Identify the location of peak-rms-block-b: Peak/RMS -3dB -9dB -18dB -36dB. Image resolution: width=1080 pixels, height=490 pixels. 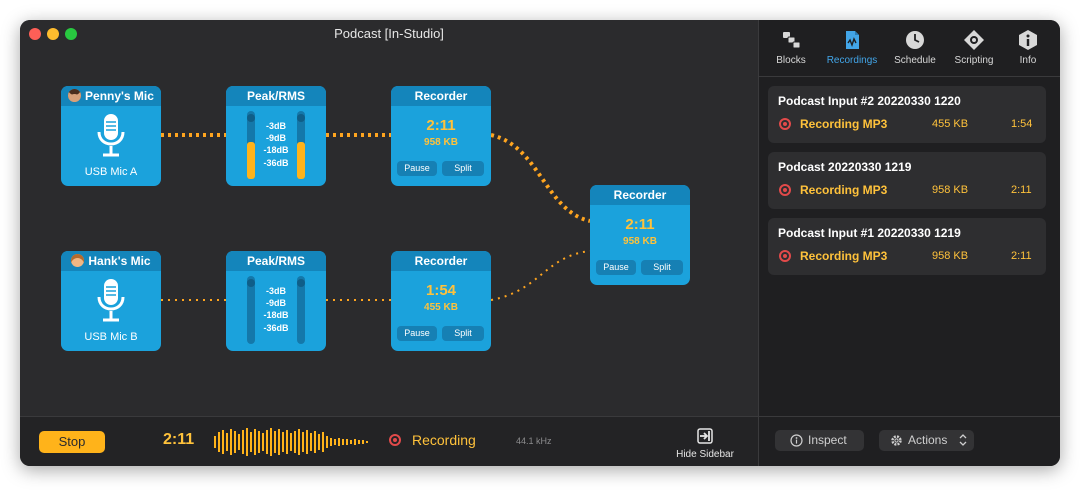
(276, 301).